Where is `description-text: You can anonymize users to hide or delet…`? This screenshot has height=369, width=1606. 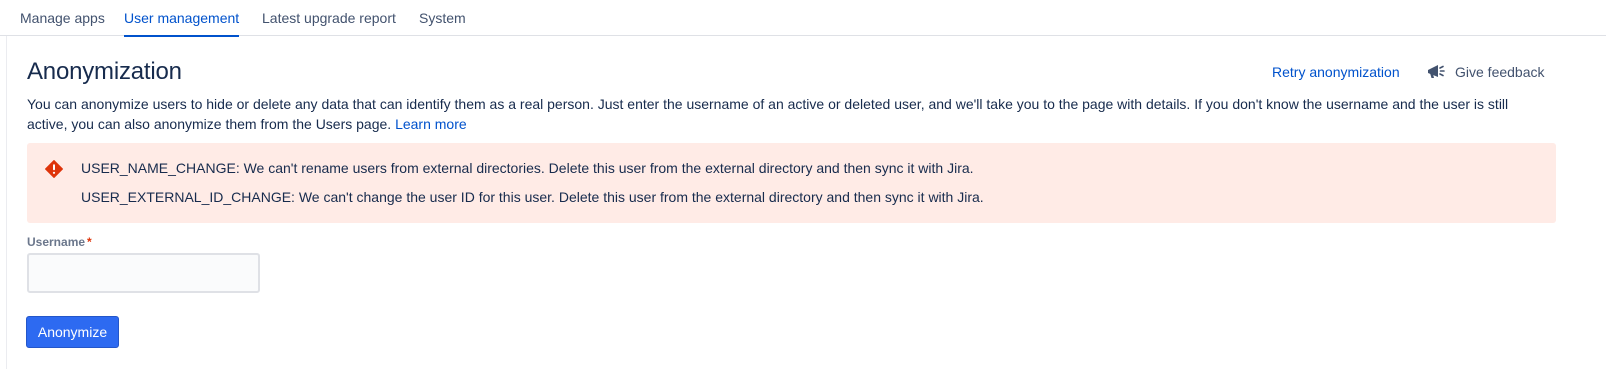
description-text: You can anonymize users to hide or delet… is located at coordinates (768, 114).